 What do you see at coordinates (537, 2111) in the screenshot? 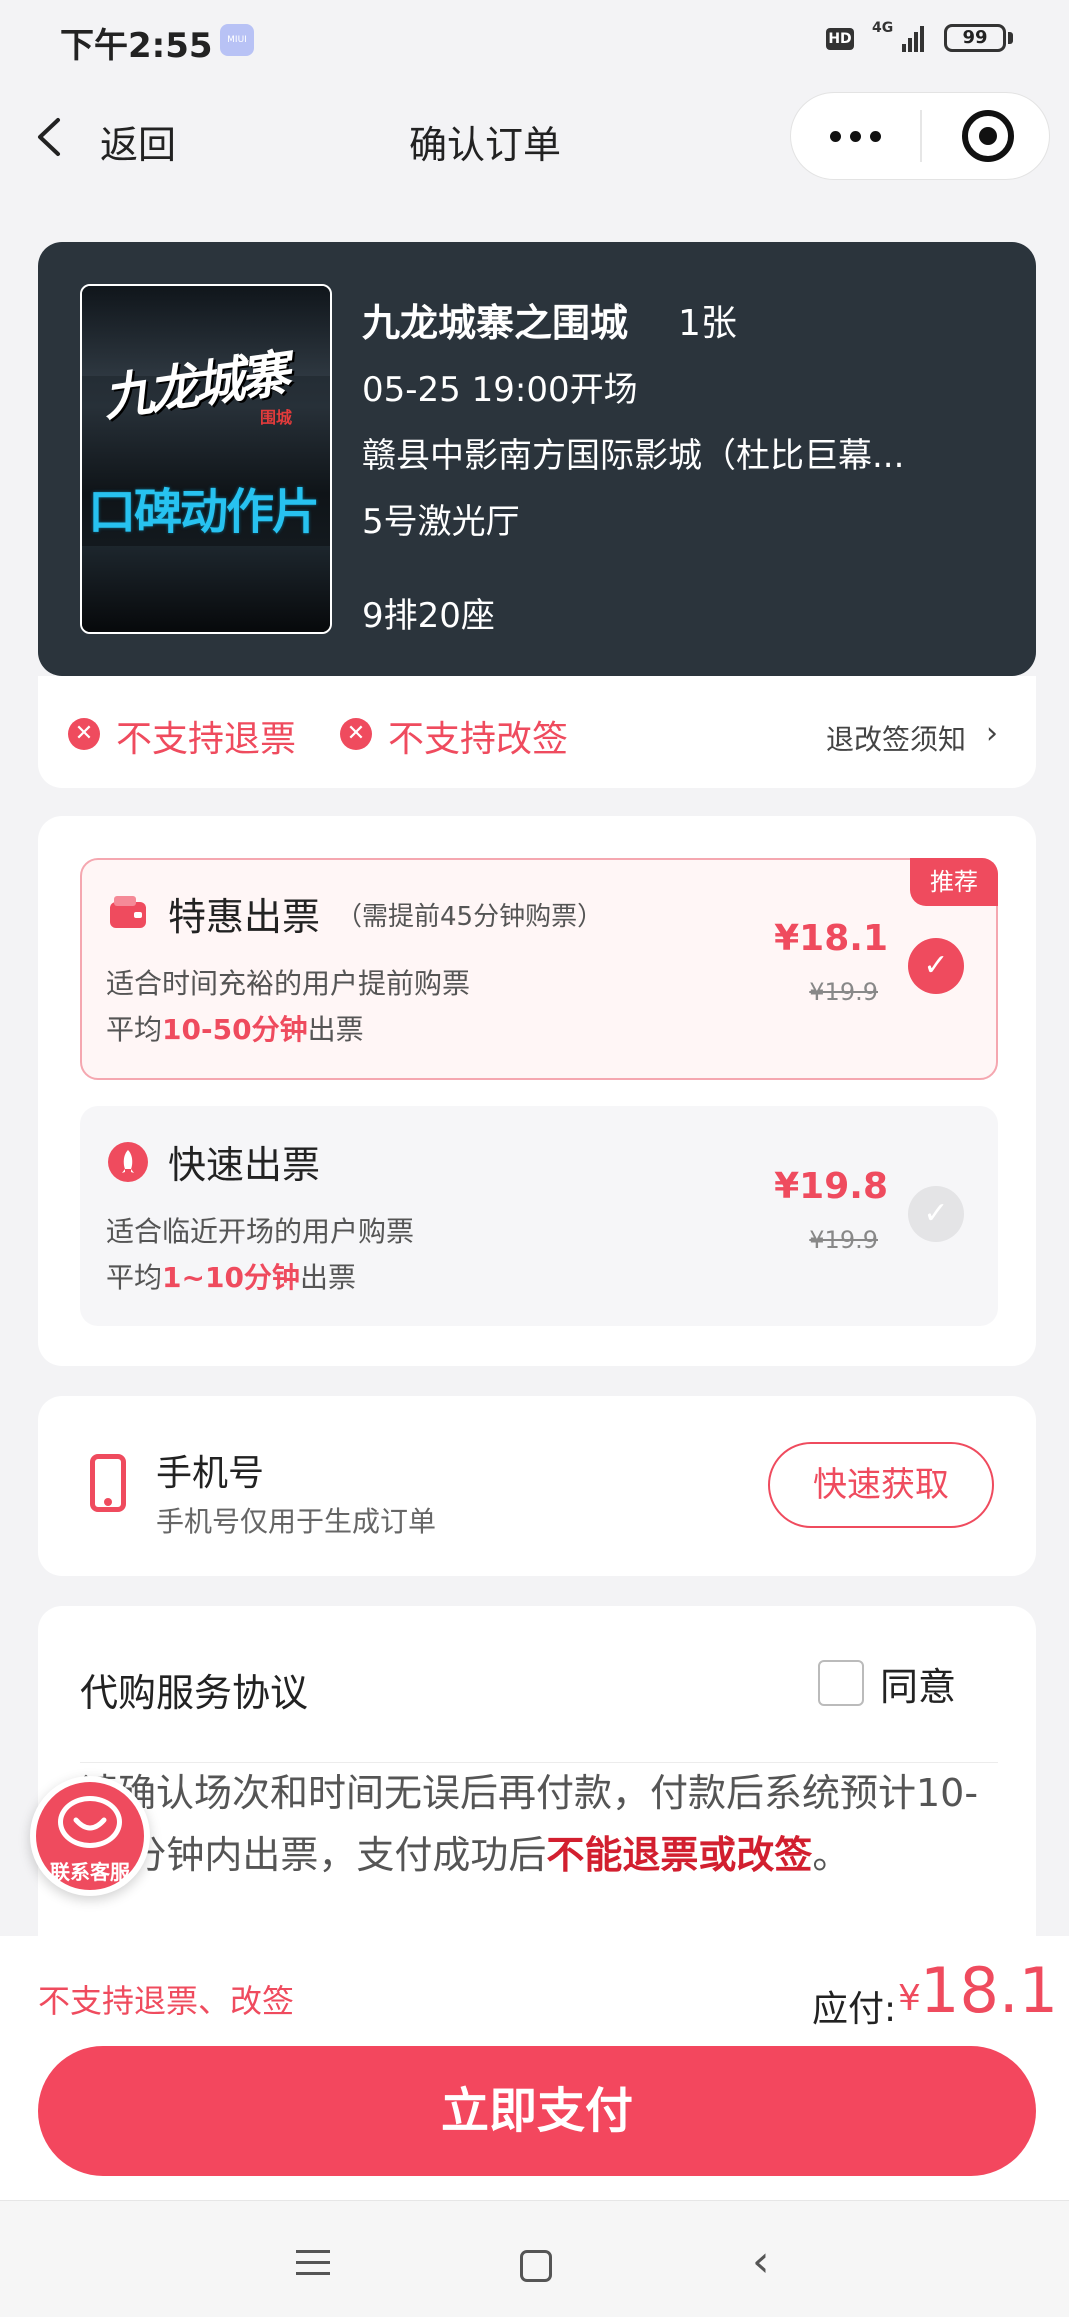
I see `pay-now-button: 立即支付` at bounding box center [537, 2111].